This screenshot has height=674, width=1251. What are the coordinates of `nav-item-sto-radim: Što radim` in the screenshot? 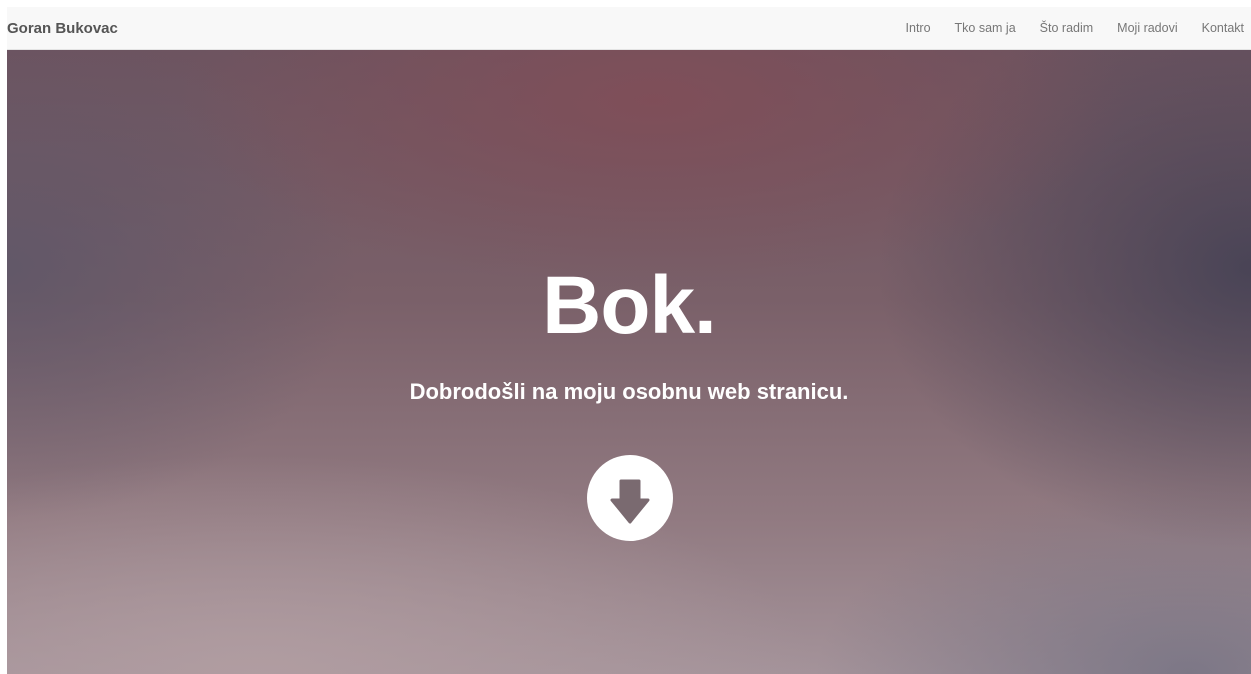 It's located at (1067, 28).